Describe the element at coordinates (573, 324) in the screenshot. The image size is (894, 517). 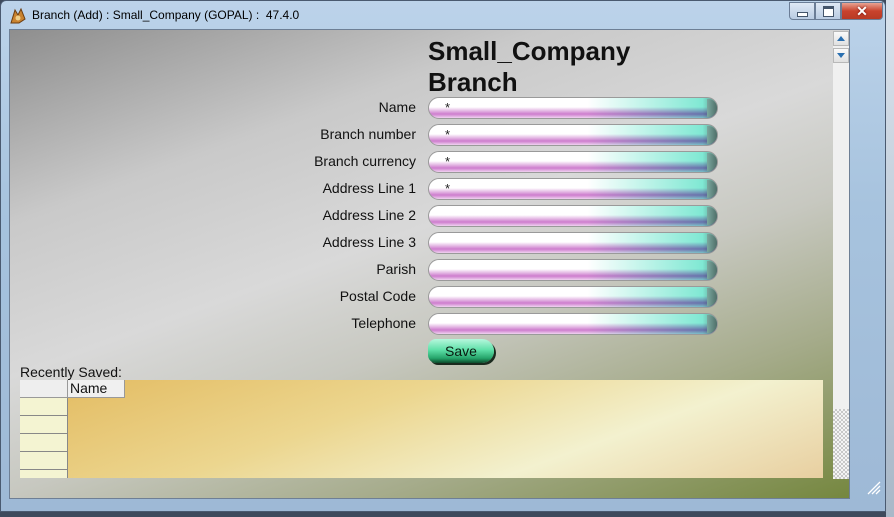
I see `telephone-input` at that location.